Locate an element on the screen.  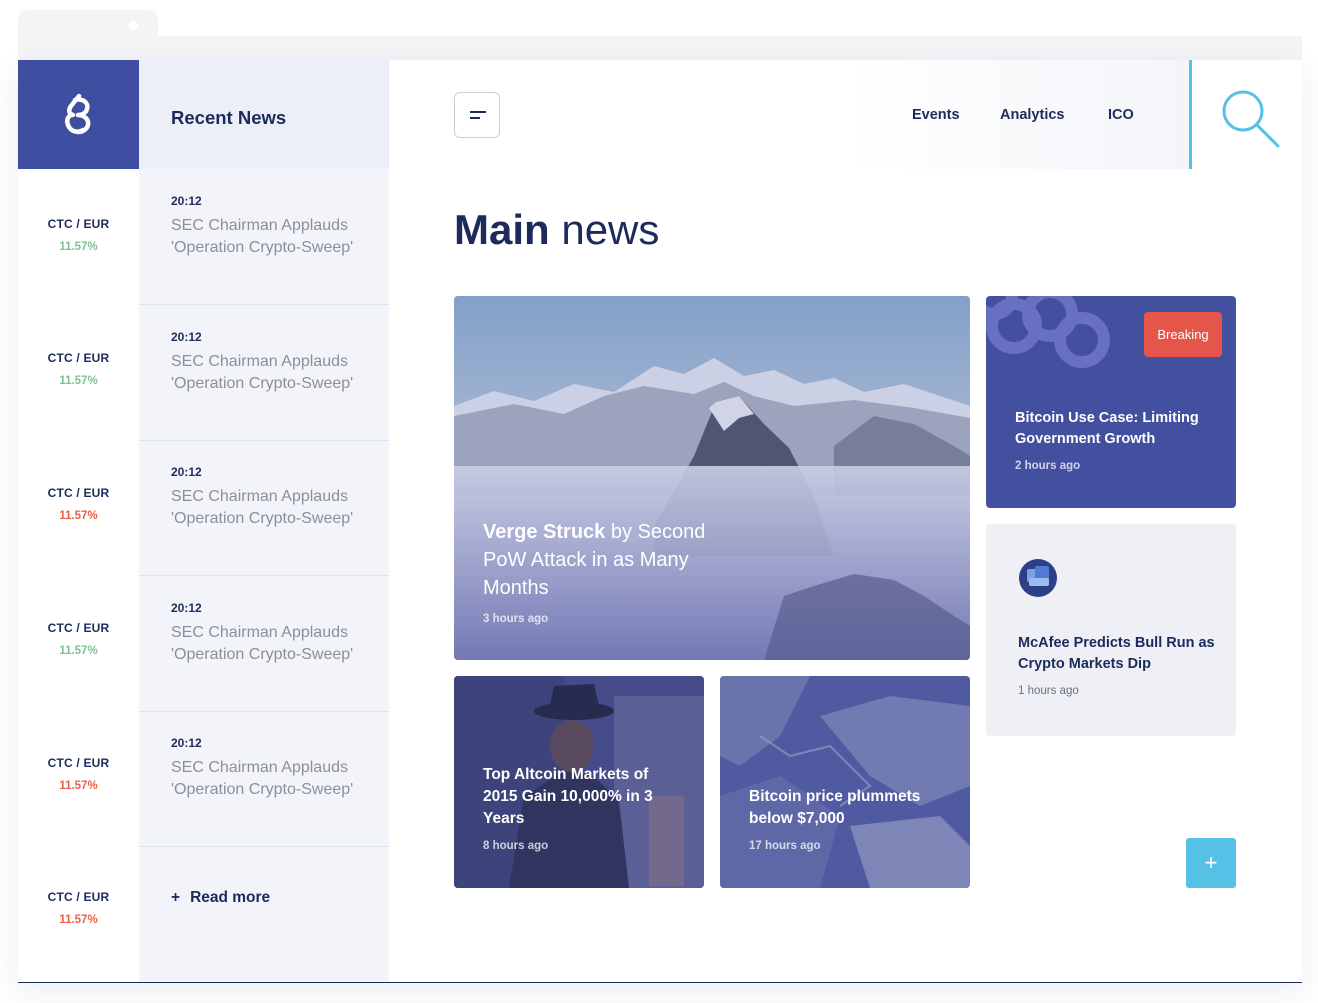
nav-ico: ICO is located at coordinates (1121, 115).